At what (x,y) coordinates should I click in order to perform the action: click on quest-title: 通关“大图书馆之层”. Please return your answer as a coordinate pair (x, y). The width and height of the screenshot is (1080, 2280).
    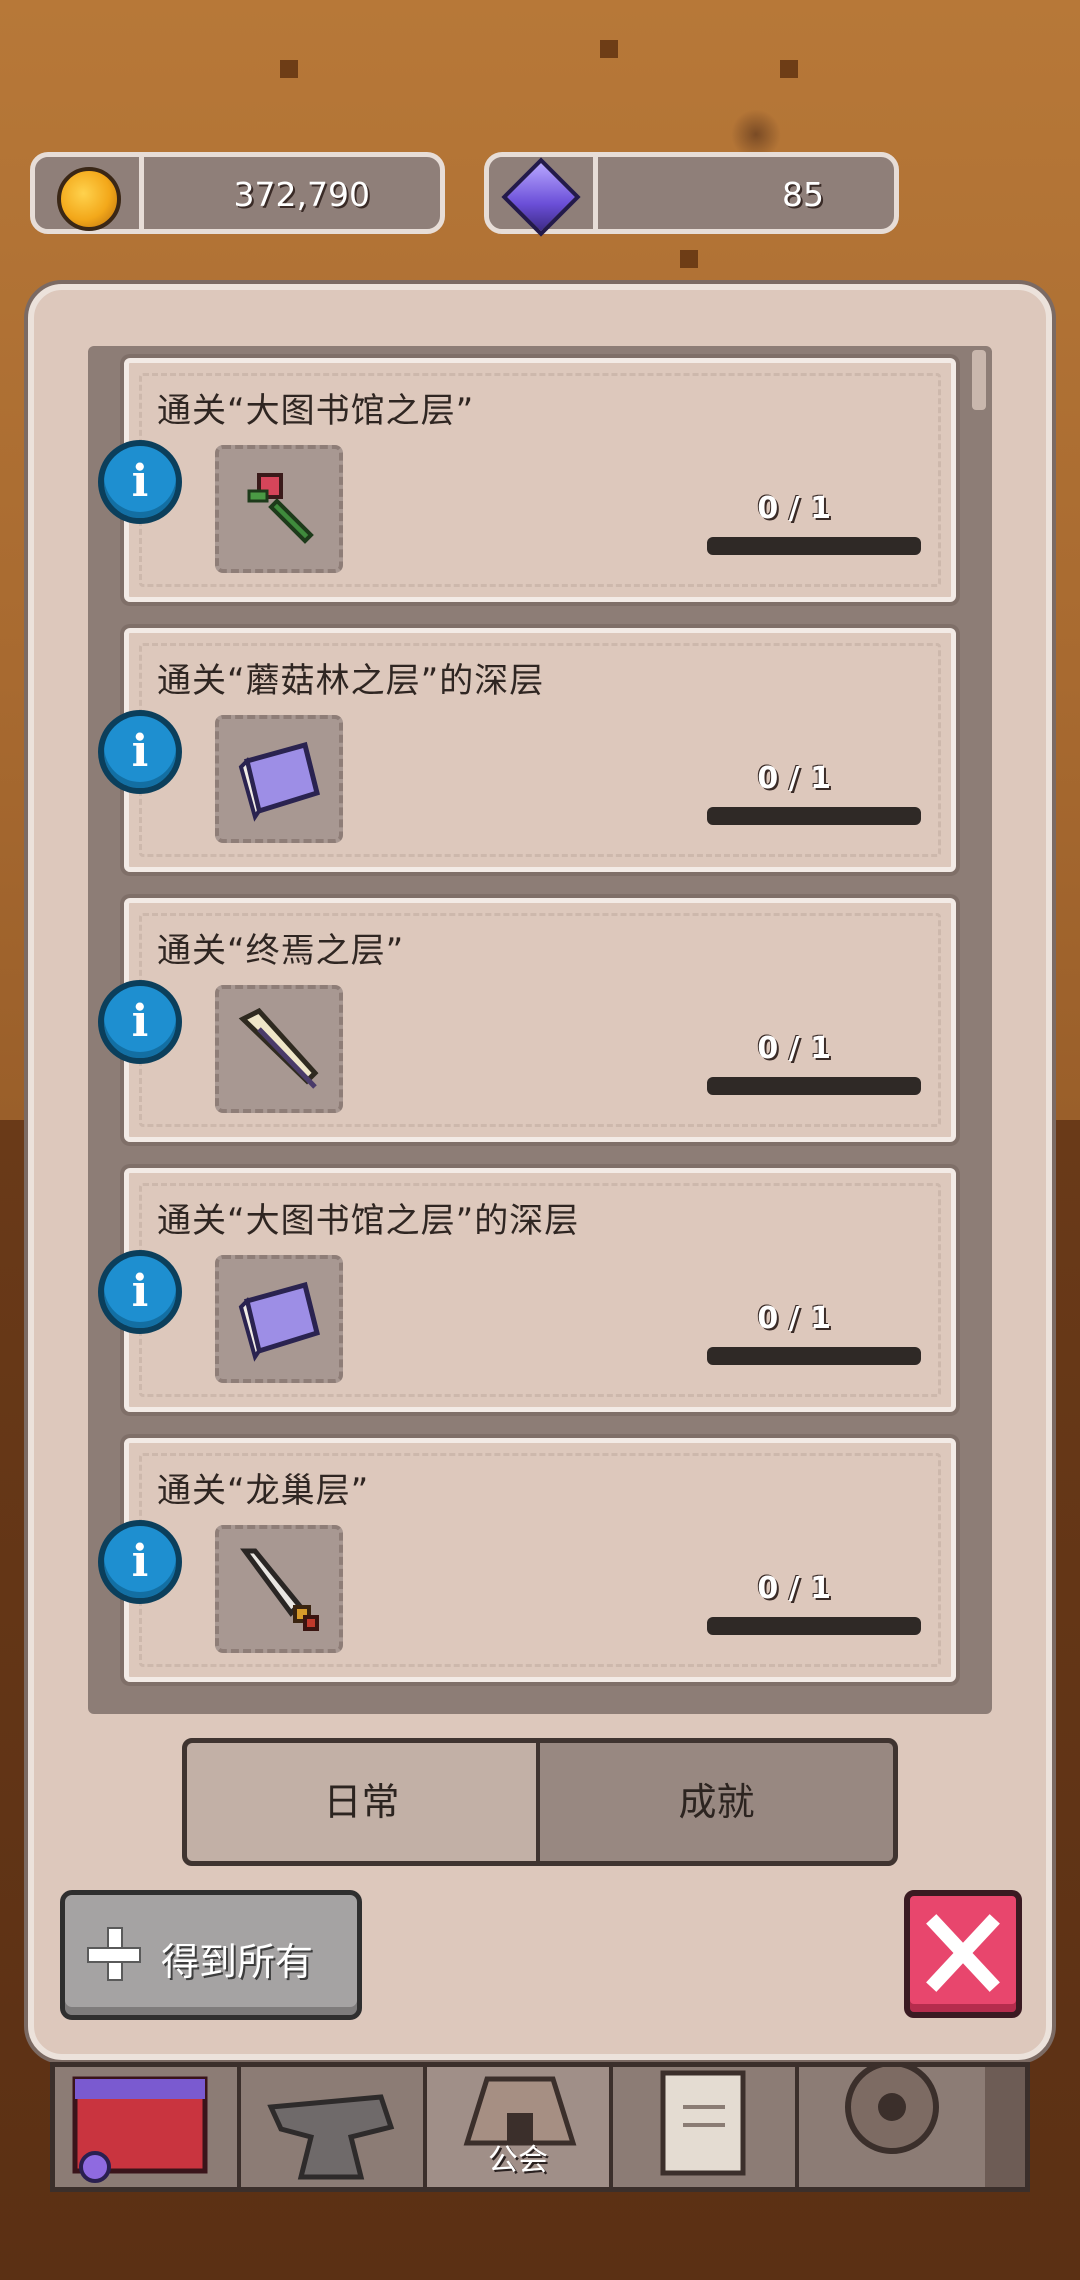
    Looking at the image, I should click on (316, 411).